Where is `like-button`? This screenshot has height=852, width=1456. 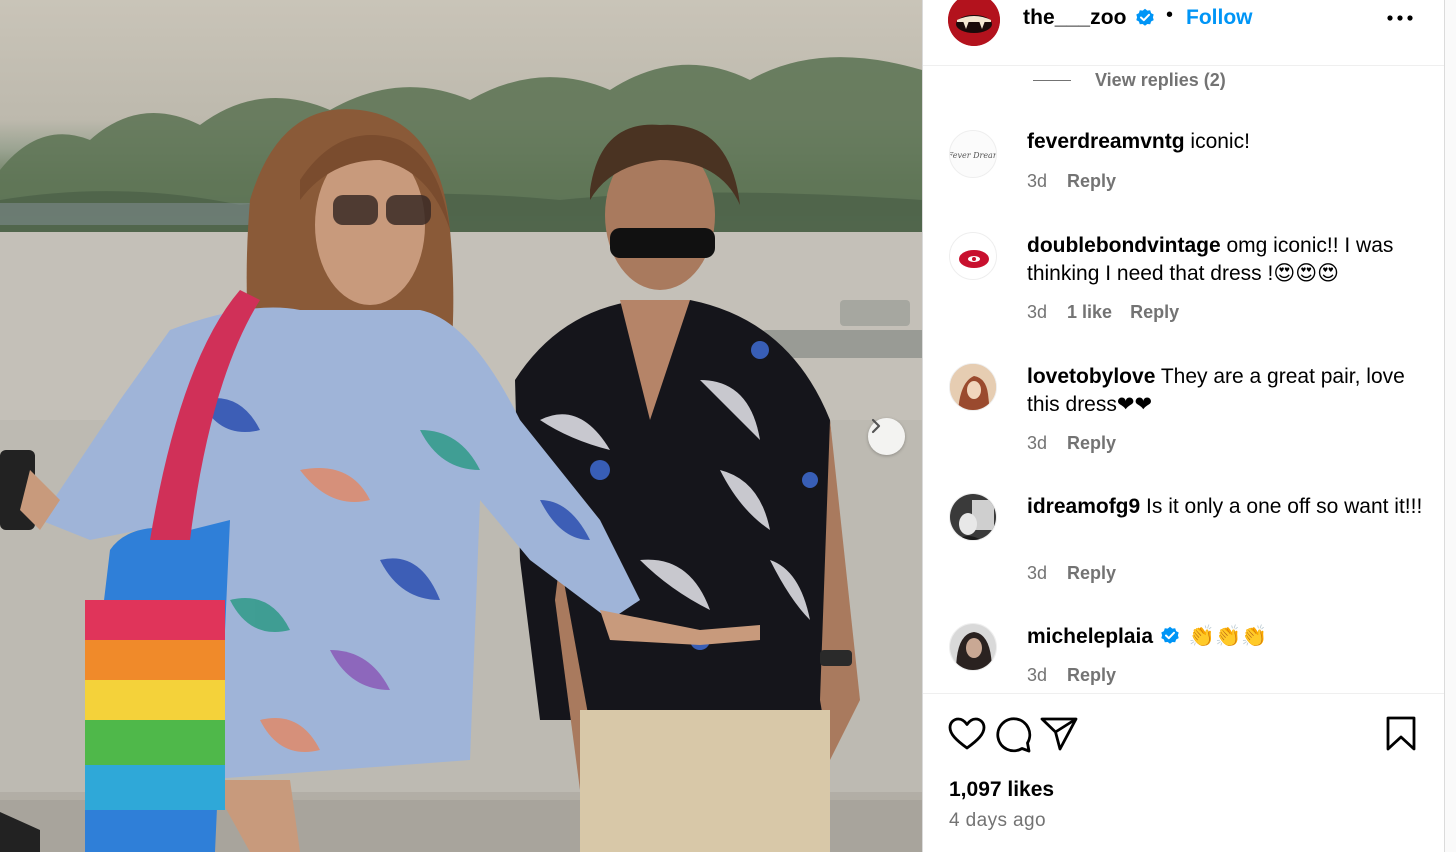
like-button is located at coordinates (967, 734).